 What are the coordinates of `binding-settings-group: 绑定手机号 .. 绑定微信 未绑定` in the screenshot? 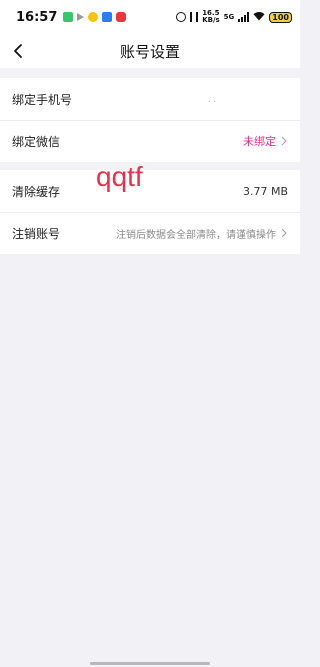 It's located at (150, 120).